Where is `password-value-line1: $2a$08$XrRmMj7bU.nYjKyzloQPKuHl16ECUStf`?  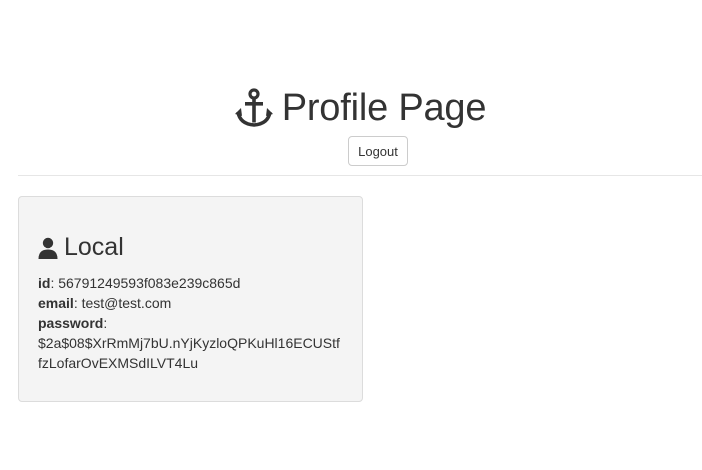 password-value-line1: $2a$08$XrRmMj7bU.nYjKyzloQPKuHl16ECUStf is located at coordinates (189, 343).